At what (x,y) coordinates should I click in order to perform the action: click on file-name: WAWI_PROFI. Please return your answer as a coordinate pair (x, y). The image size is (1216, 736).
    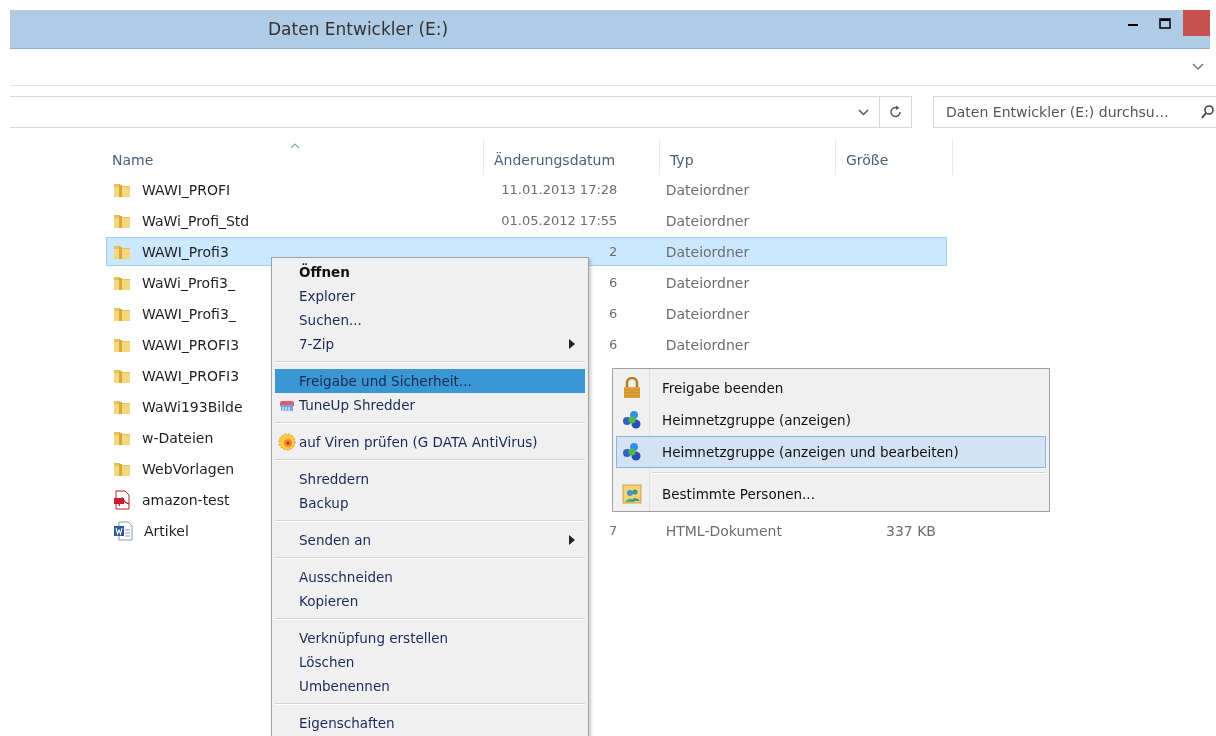
    Looking at the image, I should click on (186, 189).